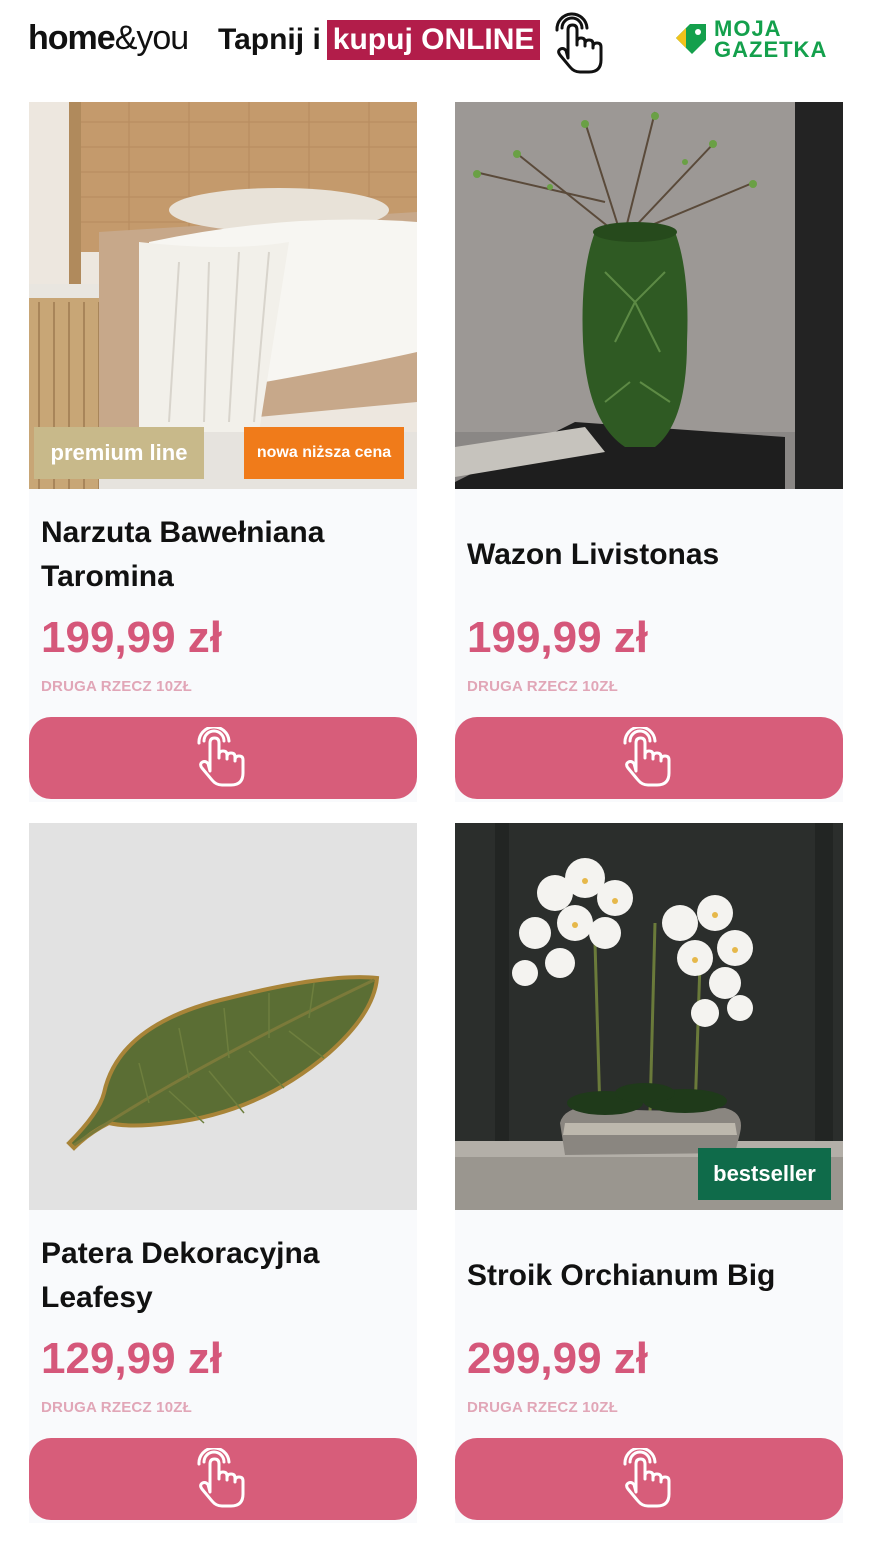 Image resolution: width=872 pixels, height=1550 pixels. Describe the element at coordinates (119, 453) in the screenshot. I see `badge-premium-line: premium line` at that location.